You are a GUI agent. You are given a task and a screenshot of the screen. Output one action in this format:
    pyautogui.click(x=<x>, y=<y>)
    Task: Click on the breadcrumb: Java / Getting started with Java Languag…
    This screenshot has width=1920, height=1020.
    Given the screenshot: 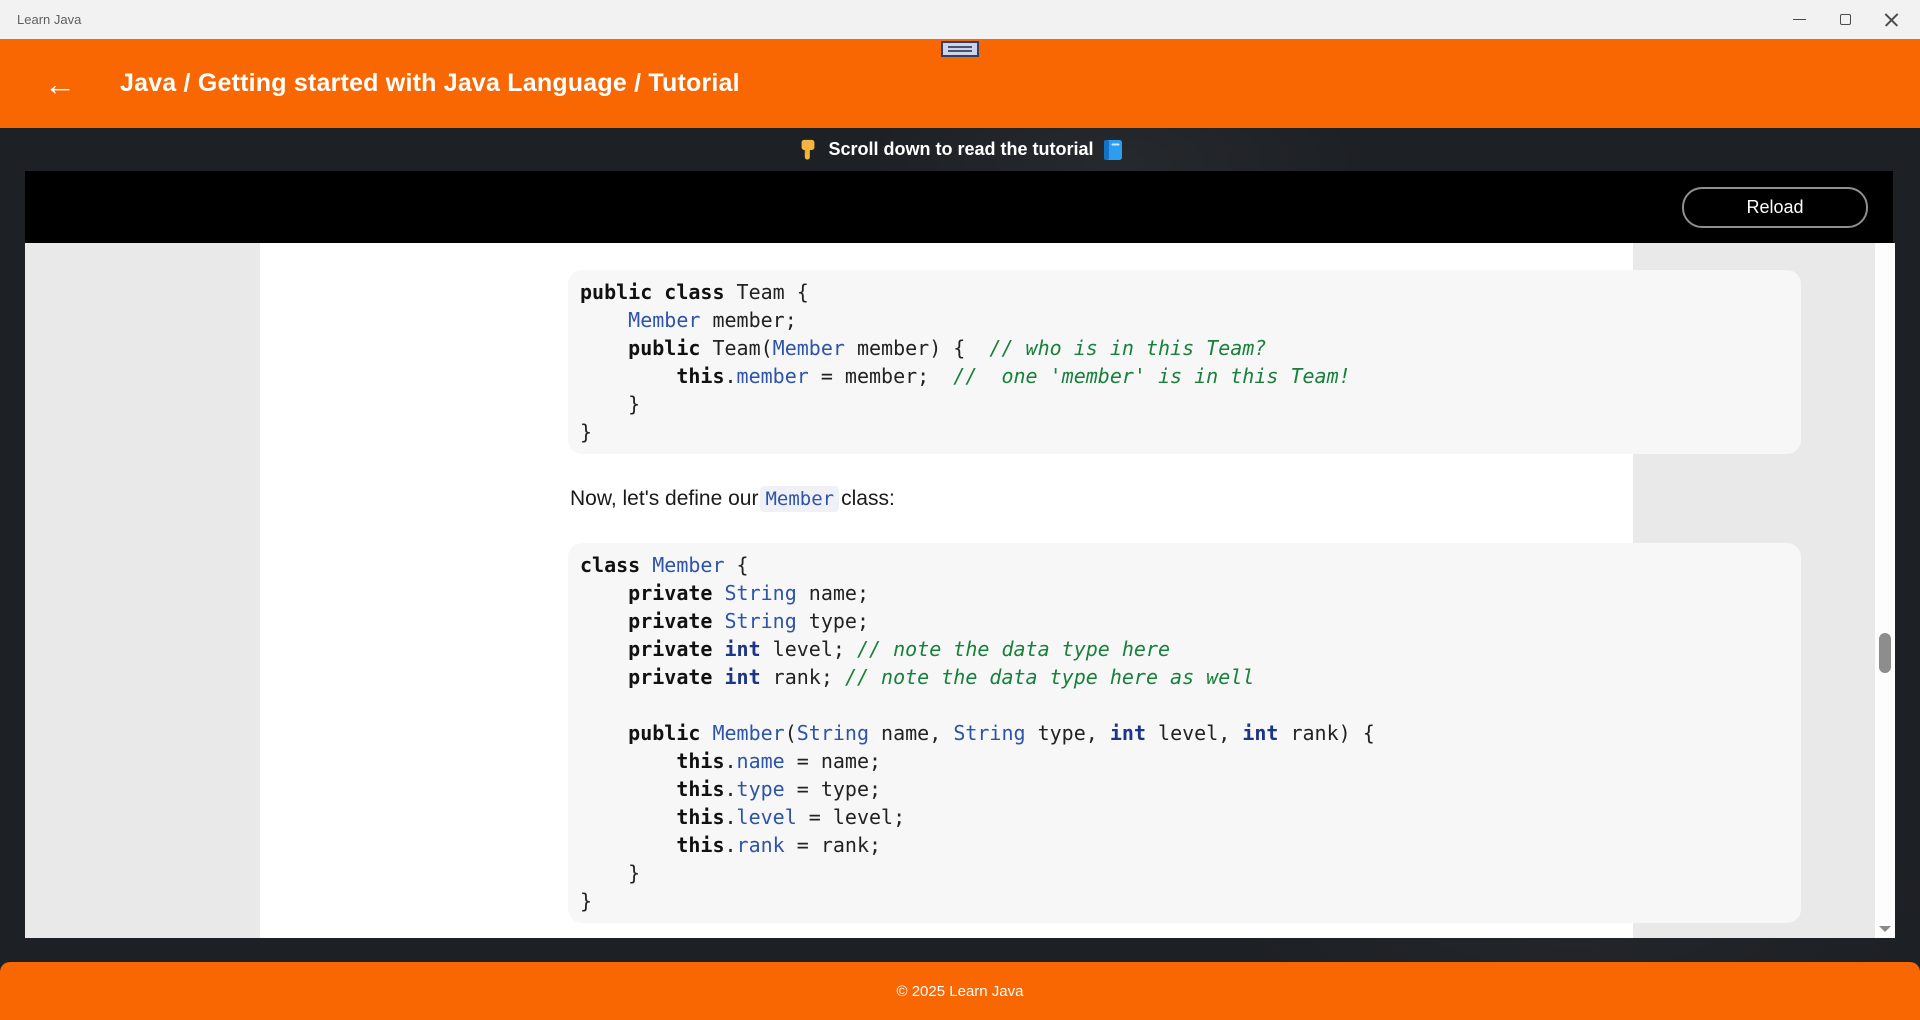 What is the action you would take?
    pyautogui.click(x=430, y=83)
    